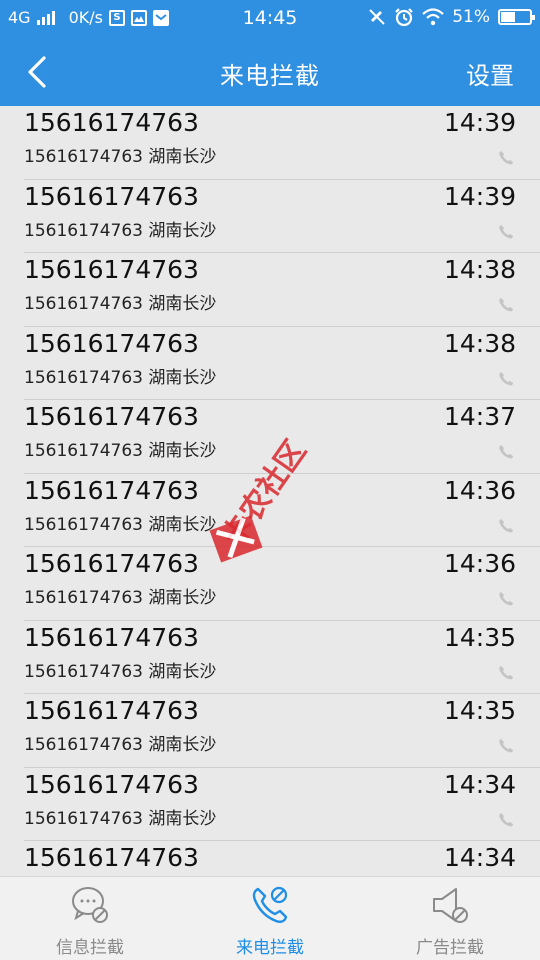  Describe the element at coordinates (270, 904) in the screenshot. I see `phone-block-icon` at that location.